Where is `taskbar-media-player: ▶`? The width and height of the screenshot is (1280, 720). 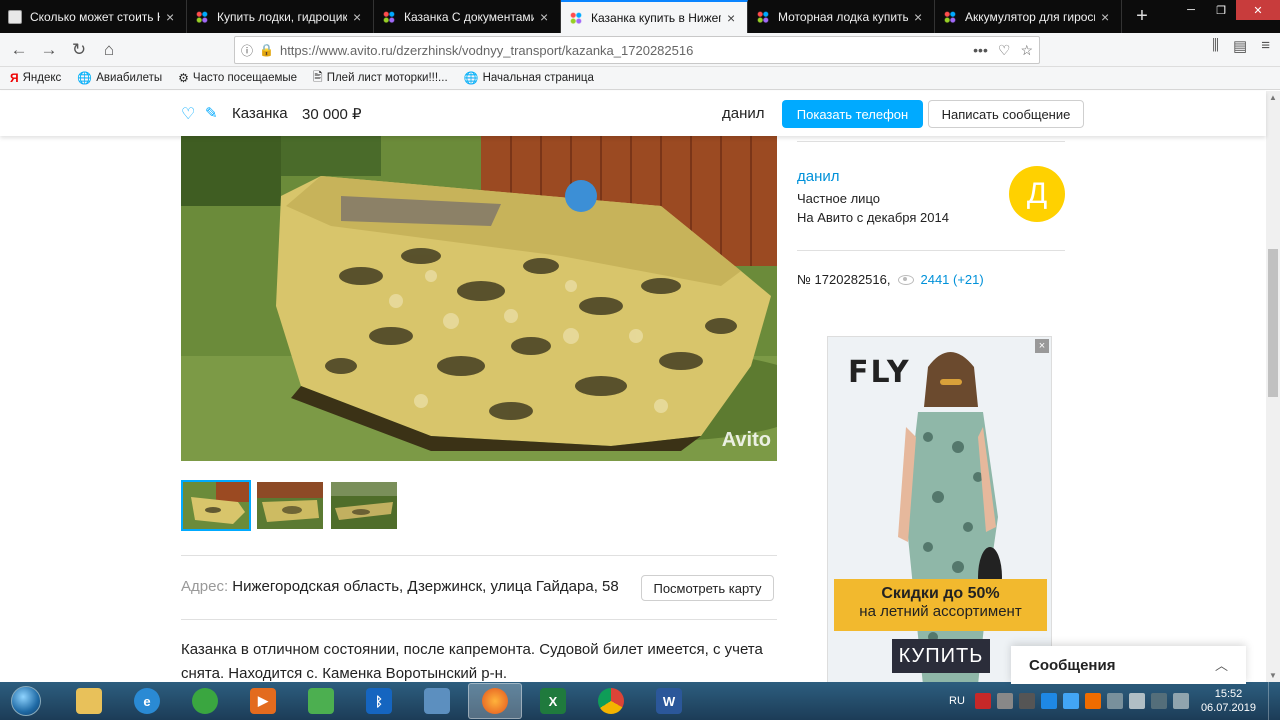 taskbar-media-player: ▶ is located at coordinates (263, 701).